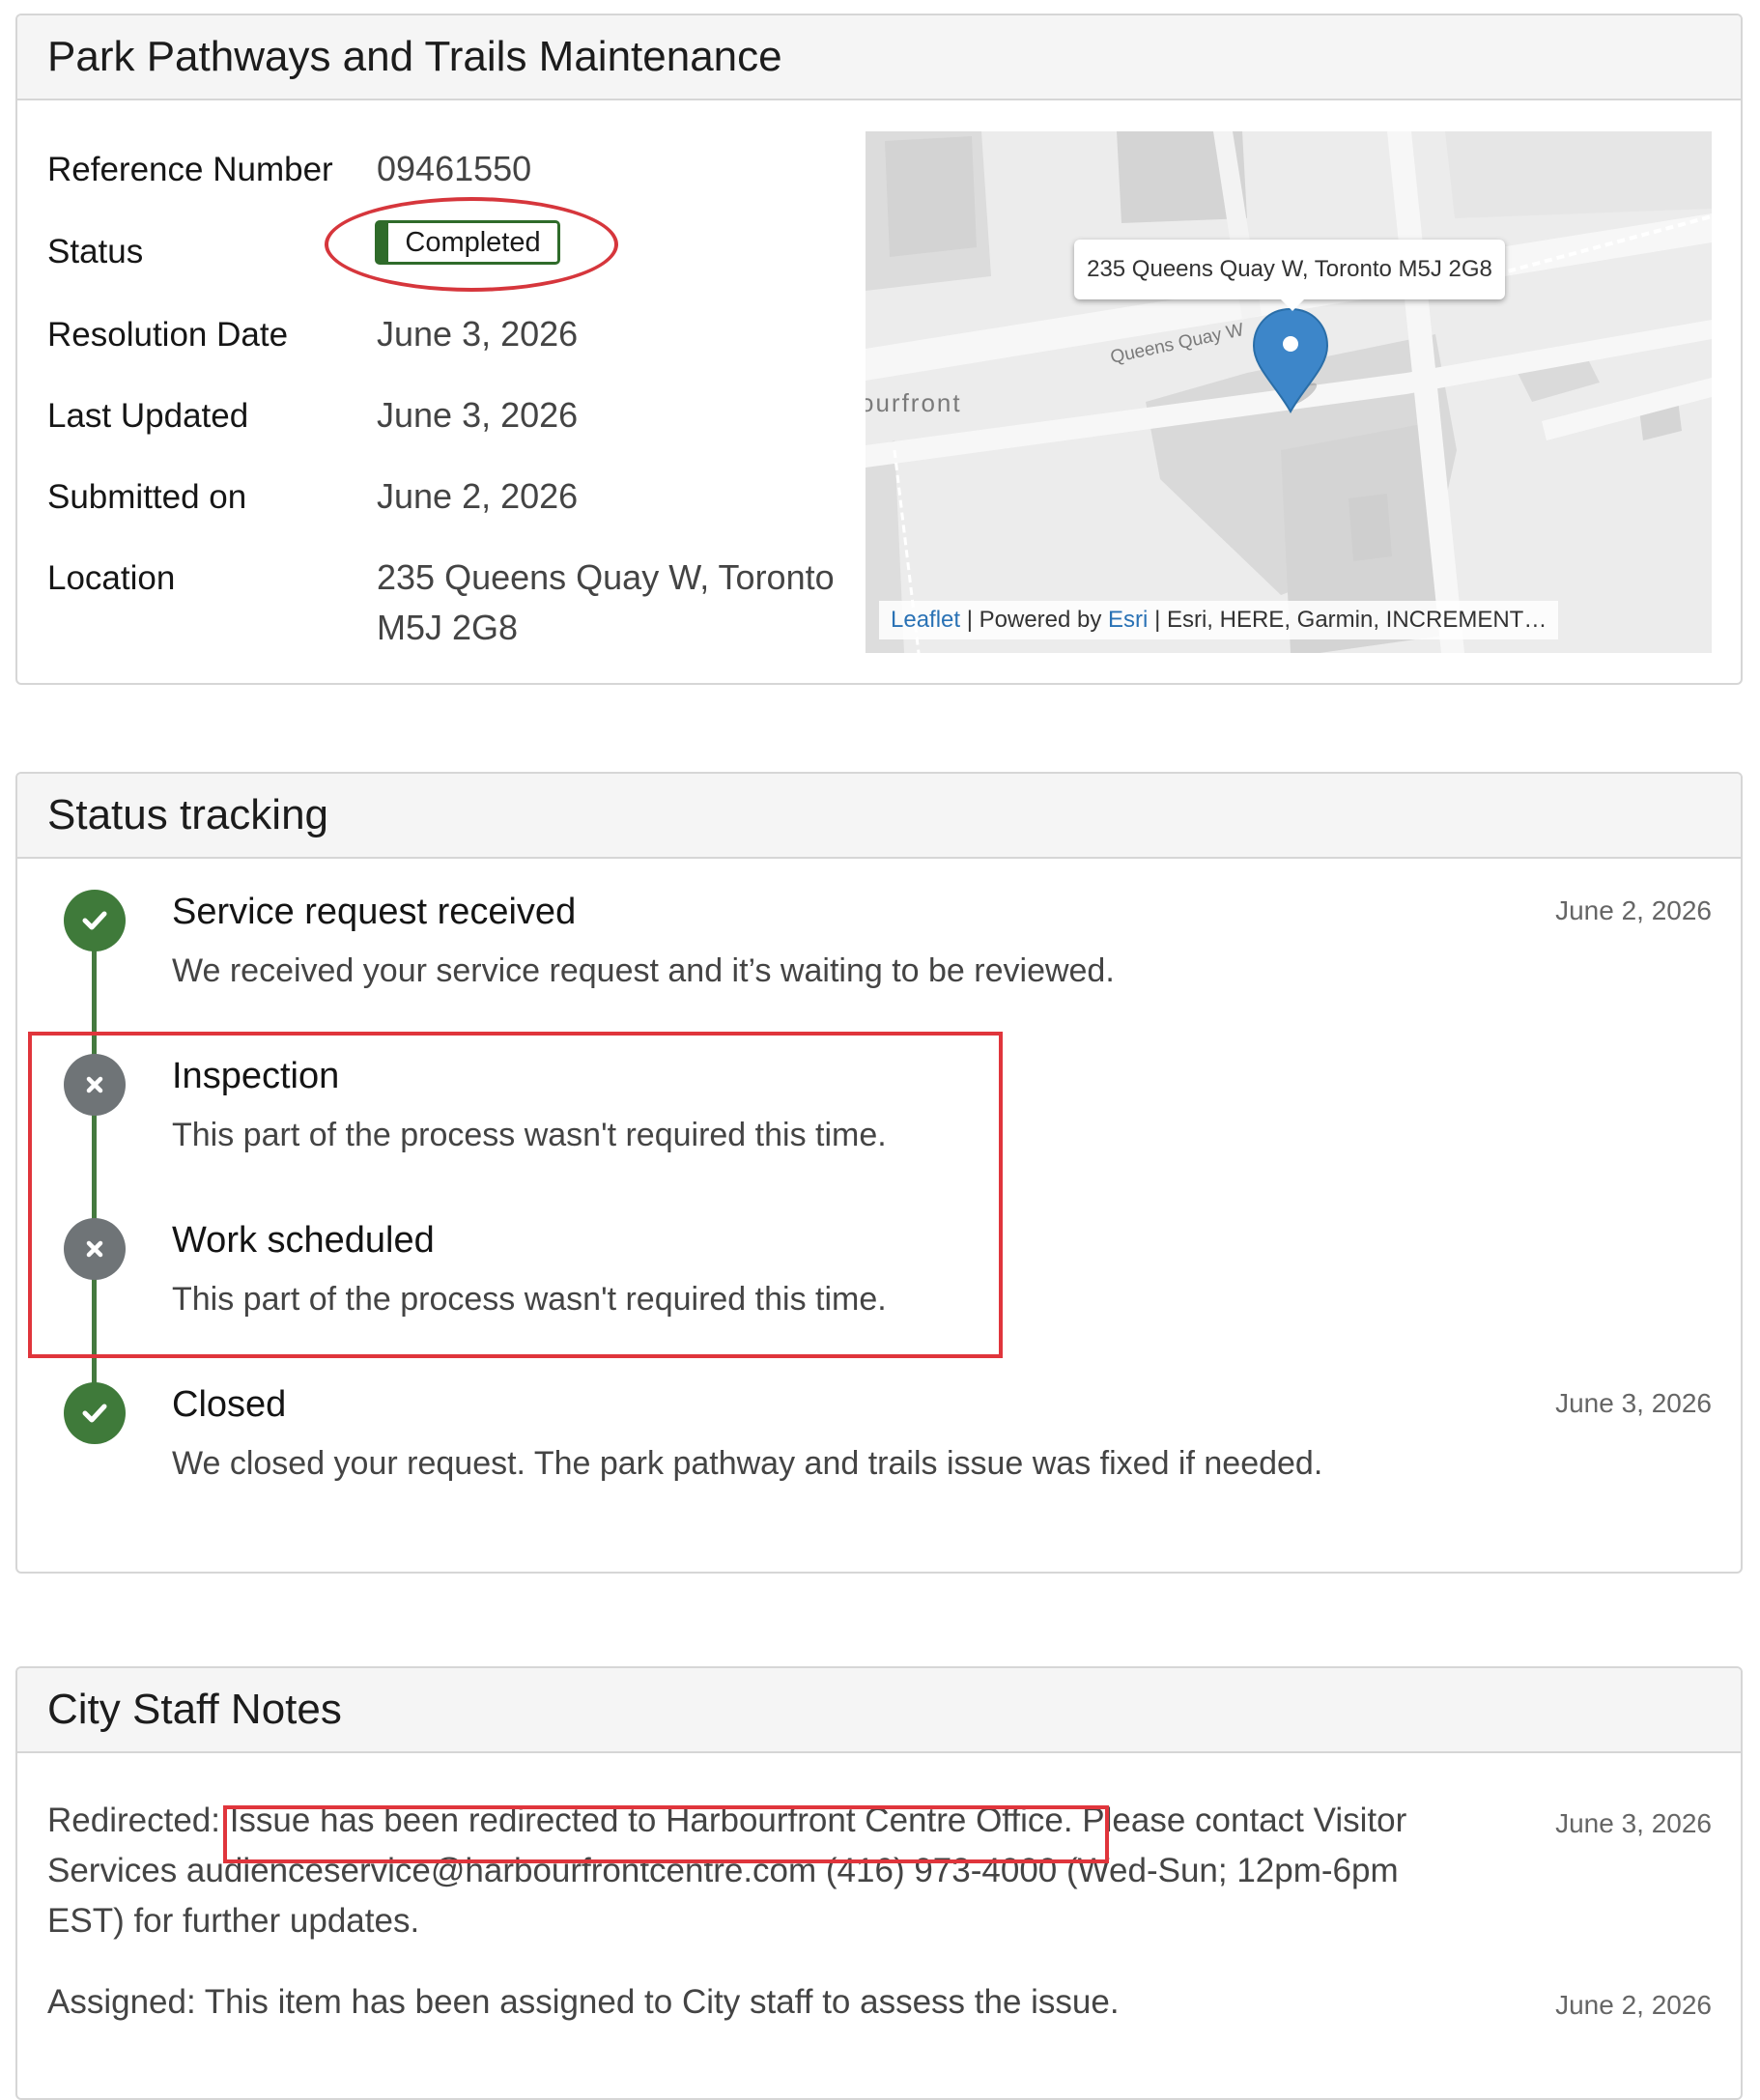  What do you see at coordinates (229, 1404) in the screenshot?
I see `step-closed-title: Closed` at bounding box center [229, 1404].